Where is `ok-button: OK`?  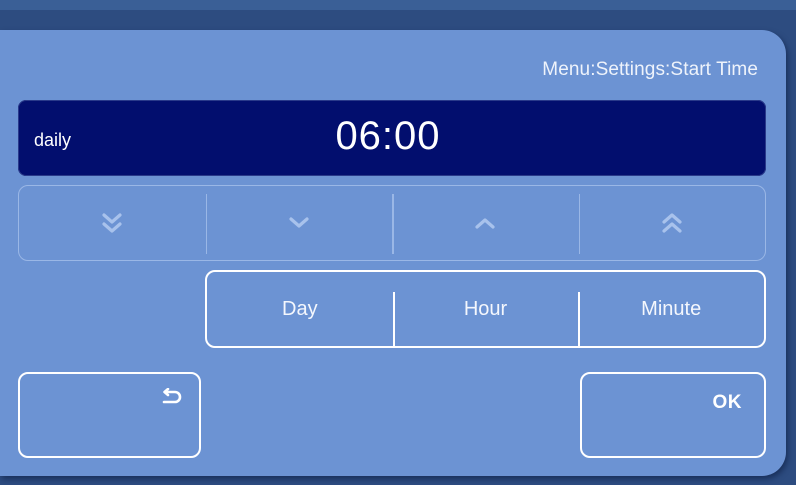 ok-button: OK is located at coordinates (673, 415).